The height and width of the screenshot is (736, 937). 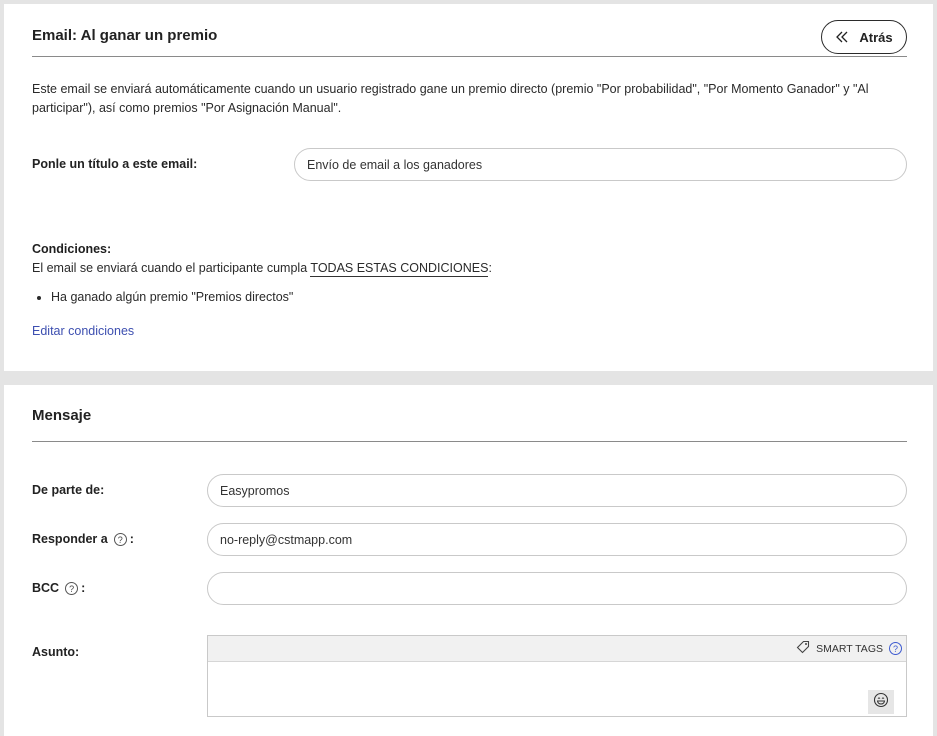 What do you see at coordinates (490, 268) in the screenshot?
I see `conditions-text-suffix: :` at bounding box center [490, 268].